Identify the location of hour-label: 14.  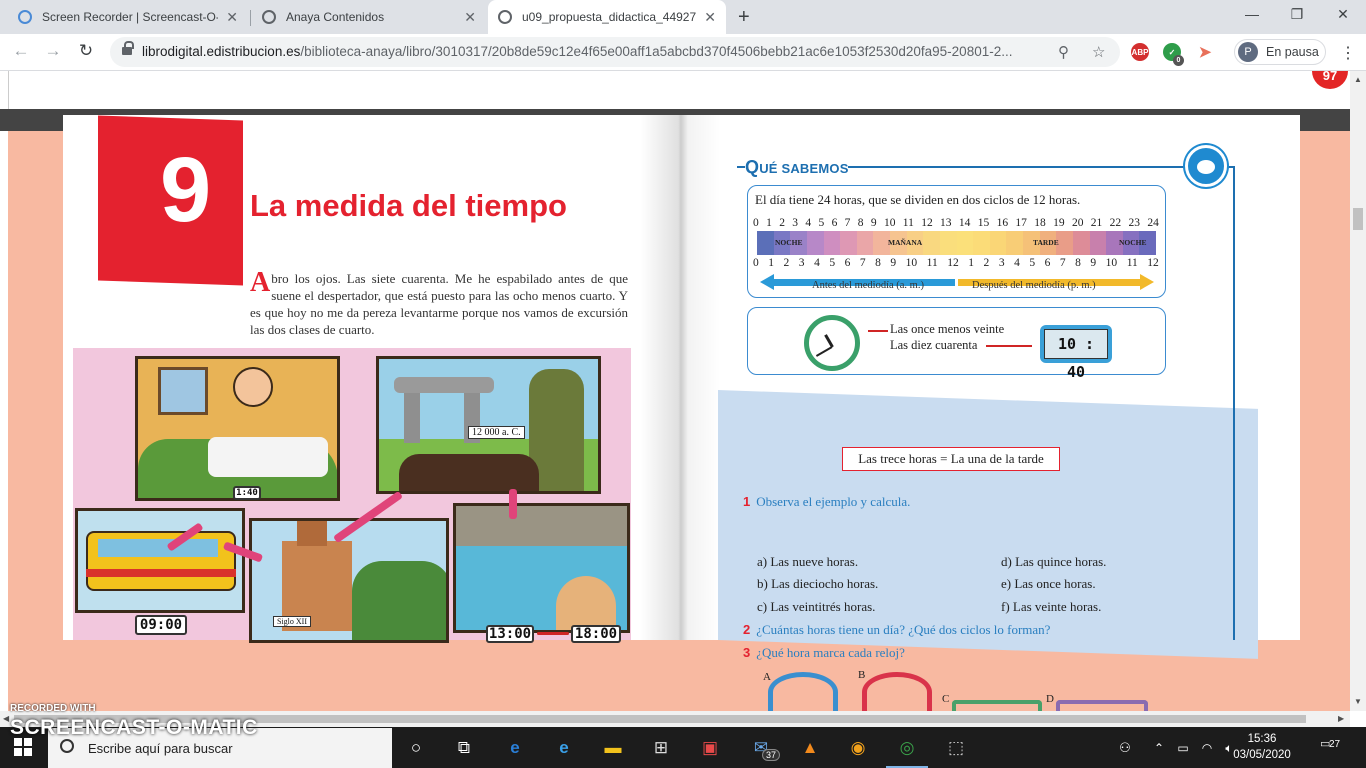
(964, 223).